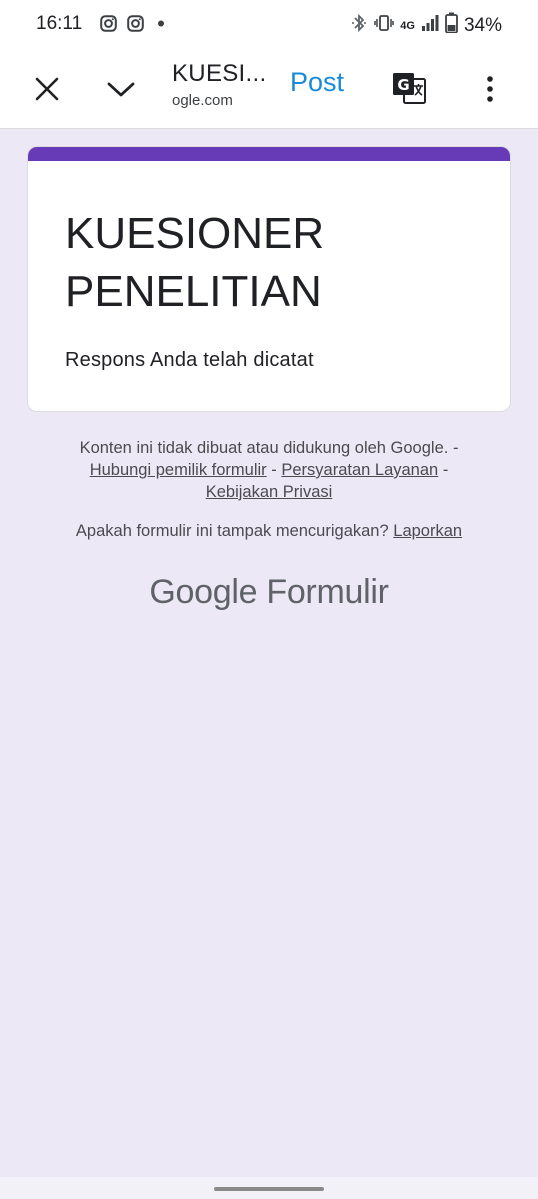 Image resolution: width=538 pixels, height=1199 pixels. I want to click on status-indicators: 4G 34%, so click(426, 25).